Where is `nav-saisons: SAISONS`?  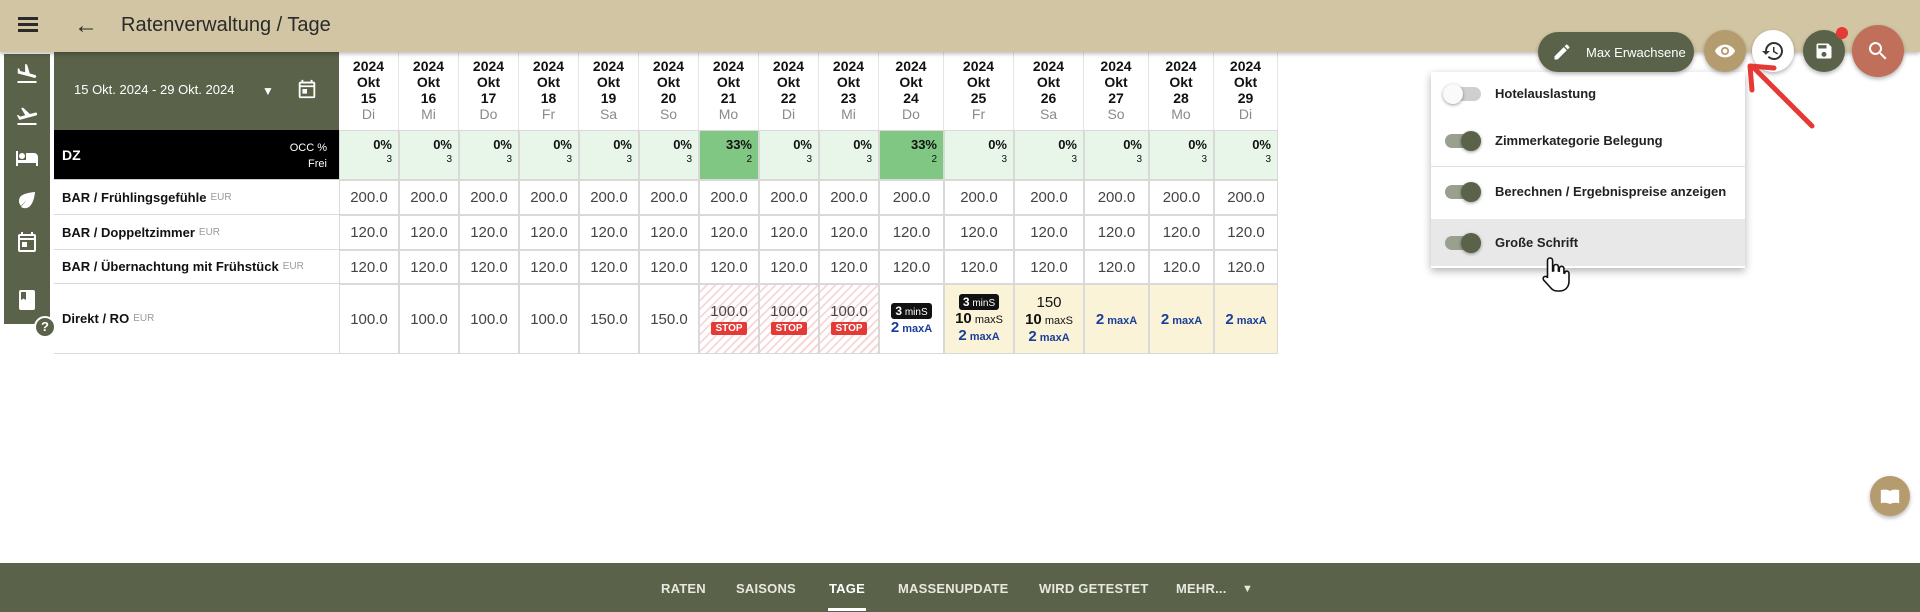 nav-saisons: SAISONS is located at coordinates (766, 588).